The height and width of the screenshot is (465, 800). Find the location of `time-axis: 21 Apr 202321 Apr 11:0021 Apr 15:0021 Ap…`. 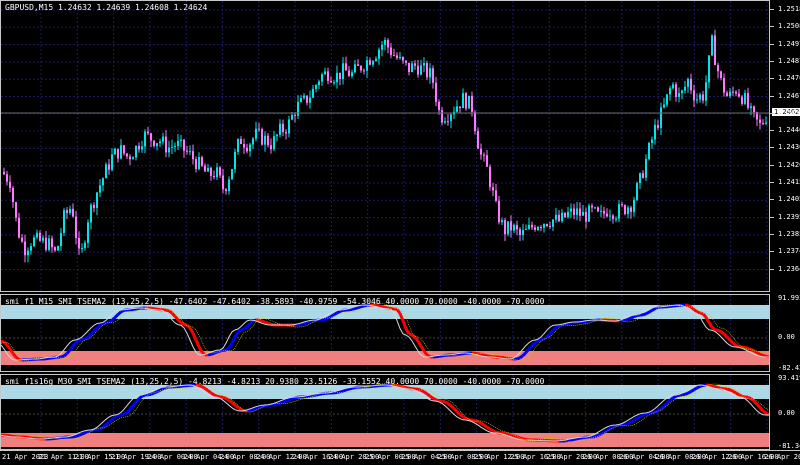

time-axis: 21 Apr 202321 Apr 11:0021 Apr 15:0021 Ap… is located at coordinates (400, 457).